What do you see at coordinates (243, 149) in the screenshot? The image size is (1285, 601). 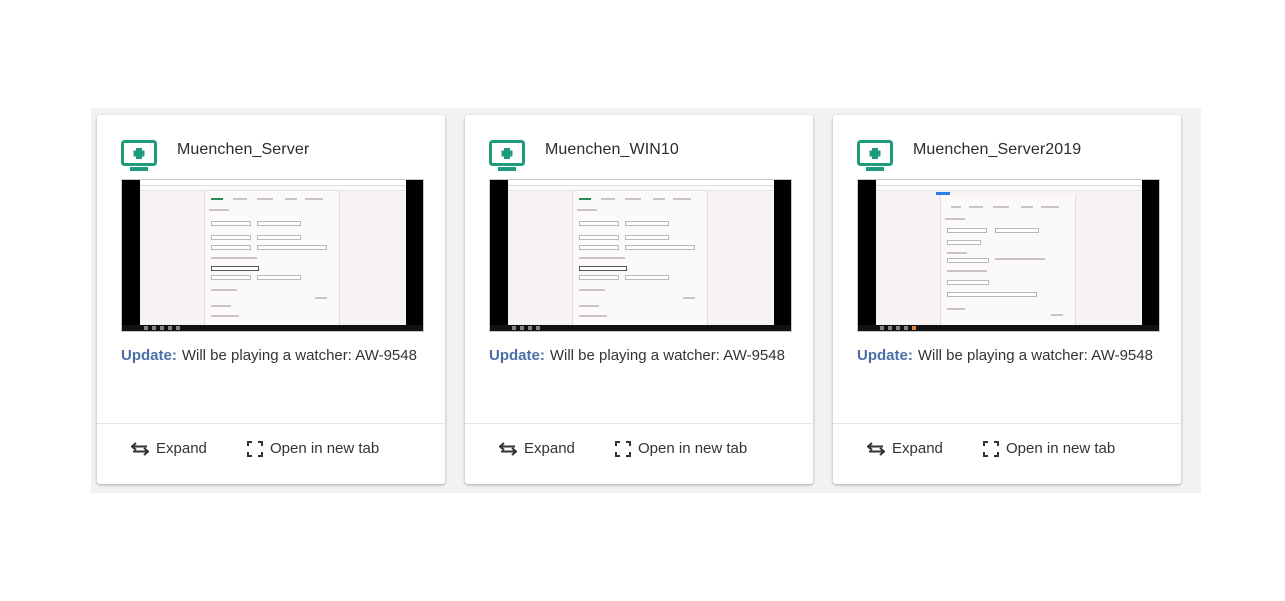 I see `machine-title: Muenchen_Server` at bounding box center [243, 149].